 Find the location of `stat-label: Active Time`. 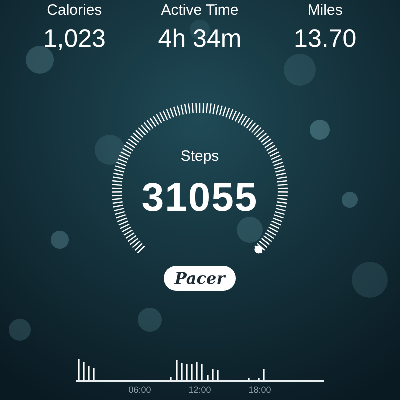

stat-label: Active Time is located at coordinates (200, 11).